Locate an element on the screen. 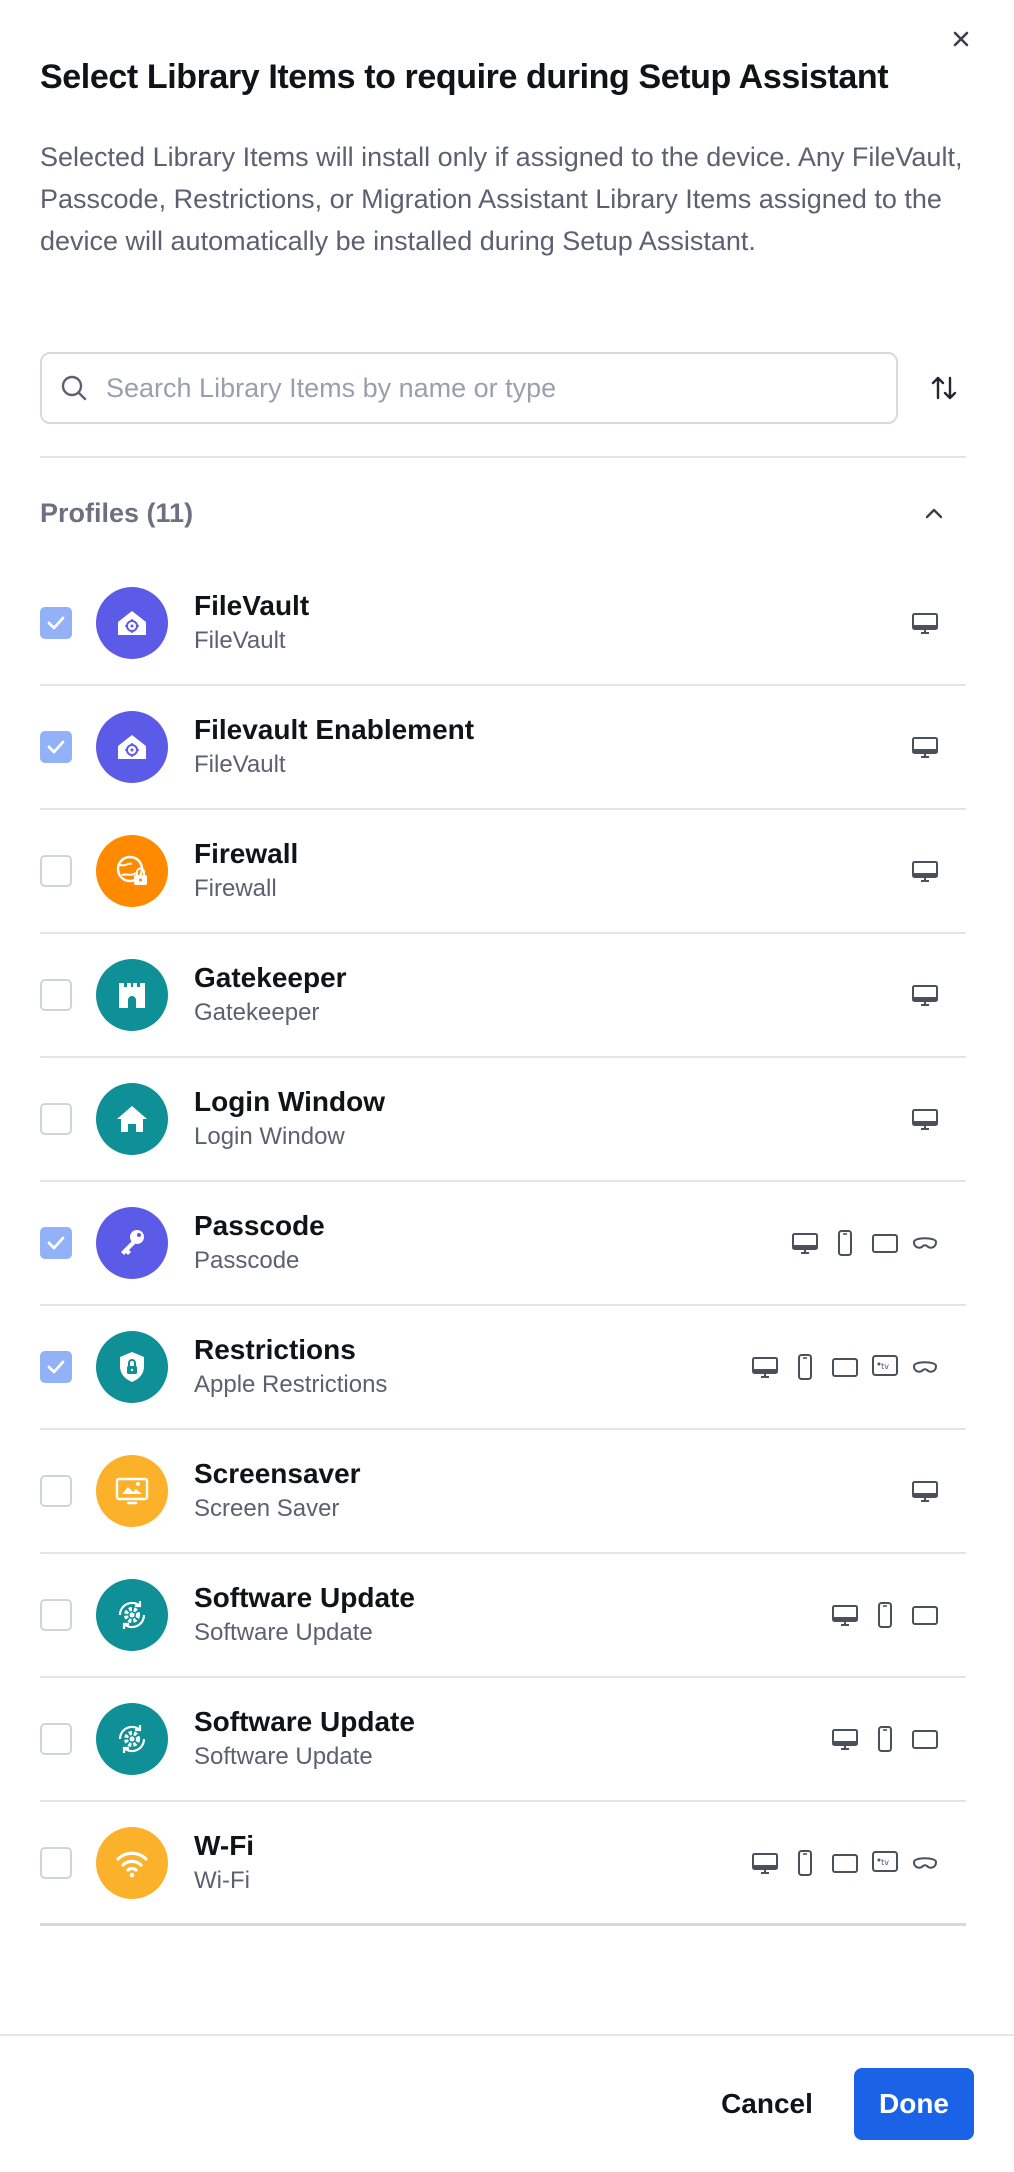 The height and width of the screenshot is (2172, 1014). close-icon is located at coordinates (961, 39).